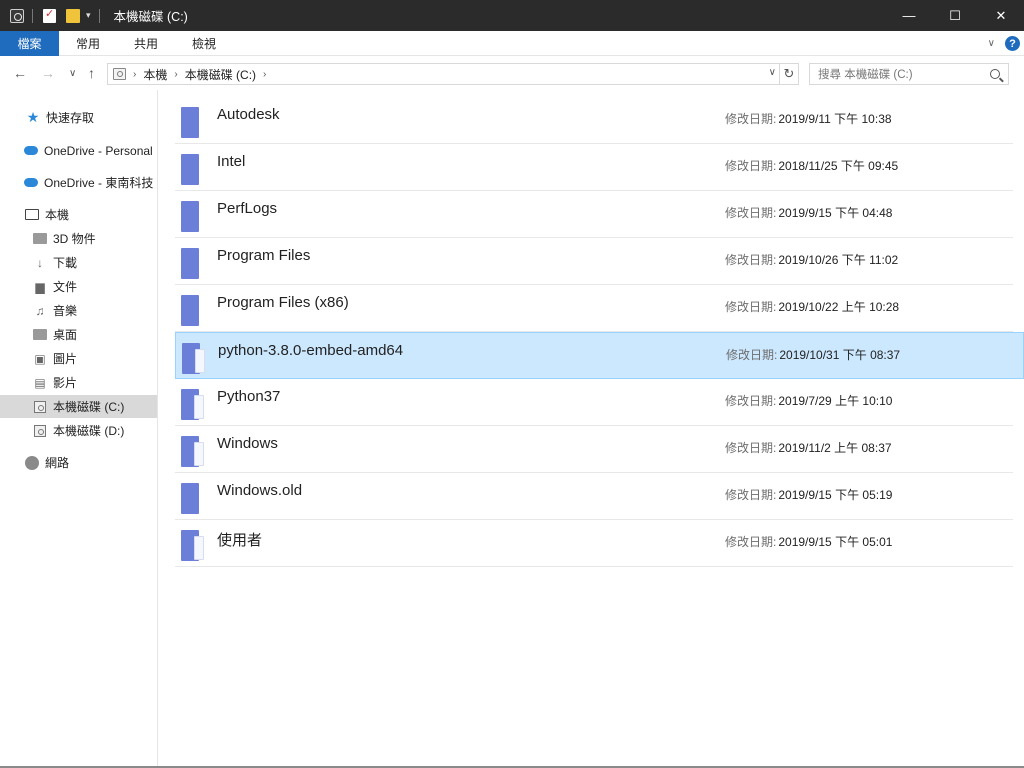 The width and height of the screenshot is (1024, 768). I want to click on sidebar-item-quick-access: ★ 快速存取, so click(78, 117).